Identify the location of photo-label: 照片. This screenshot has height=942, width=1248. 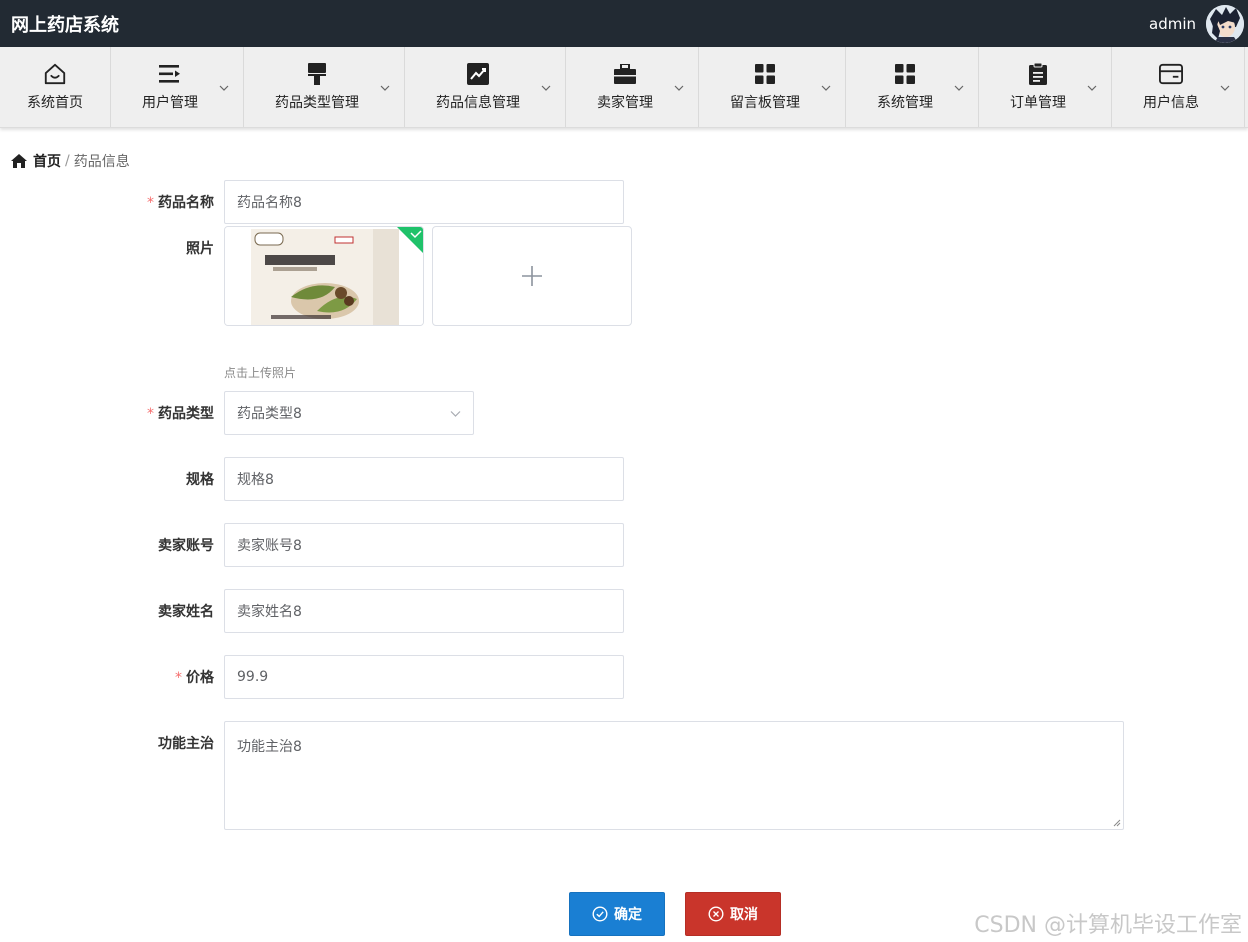
(200, 249).